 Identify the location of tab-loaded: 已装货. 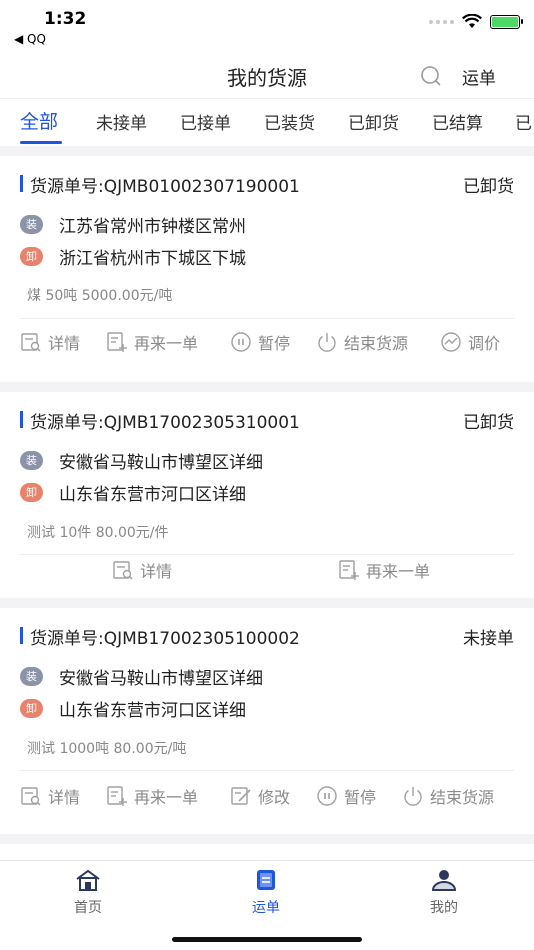
(289, 121).